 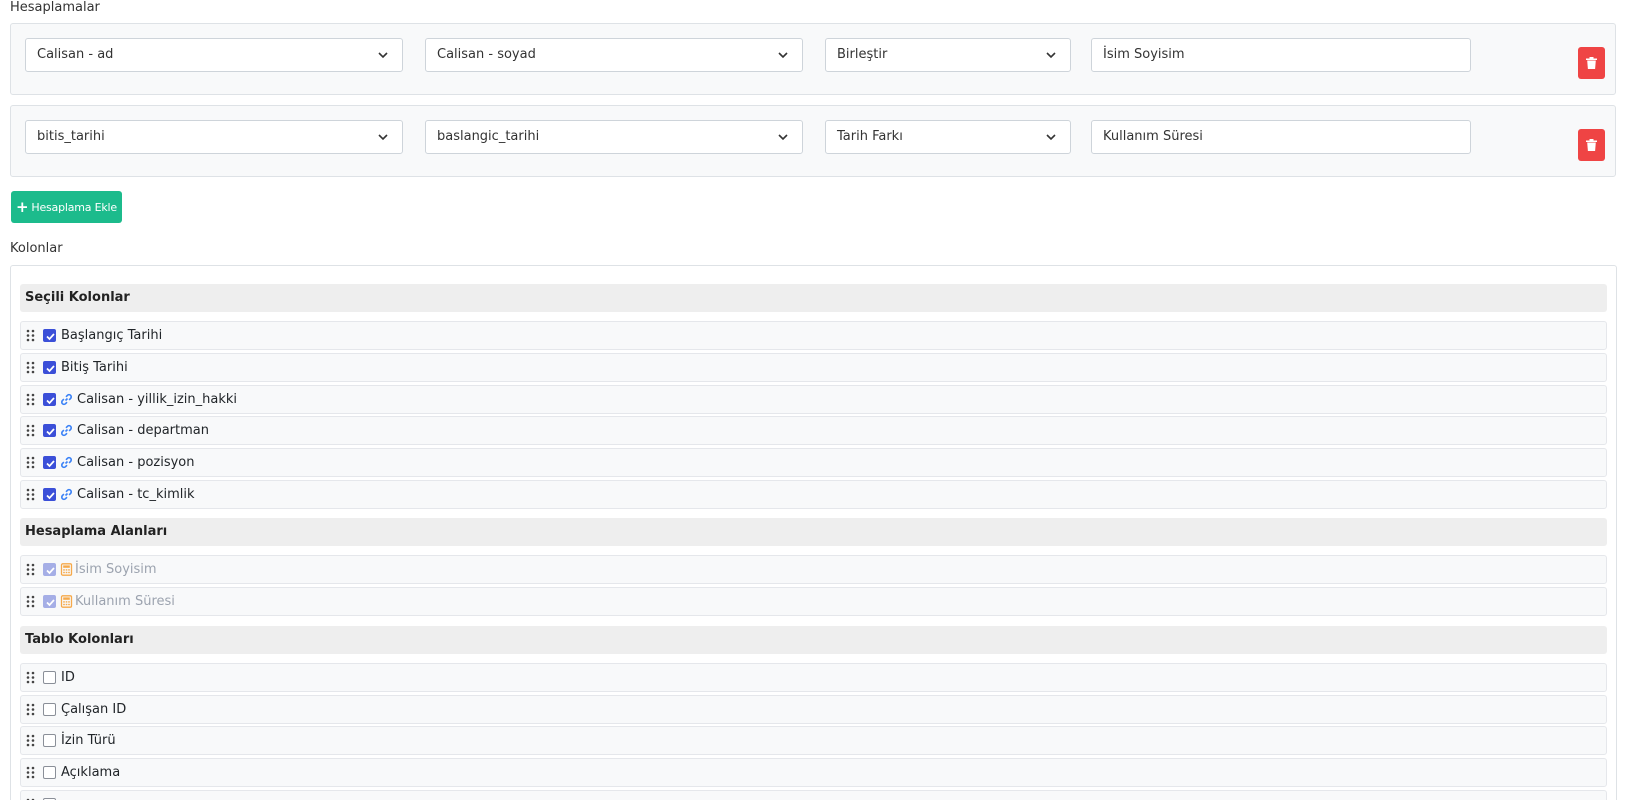 What do you see at coordinates (55, 7) in the screenshot?
I see `calculations-title: Hesaplamalar` at bounding box center [55, 7].